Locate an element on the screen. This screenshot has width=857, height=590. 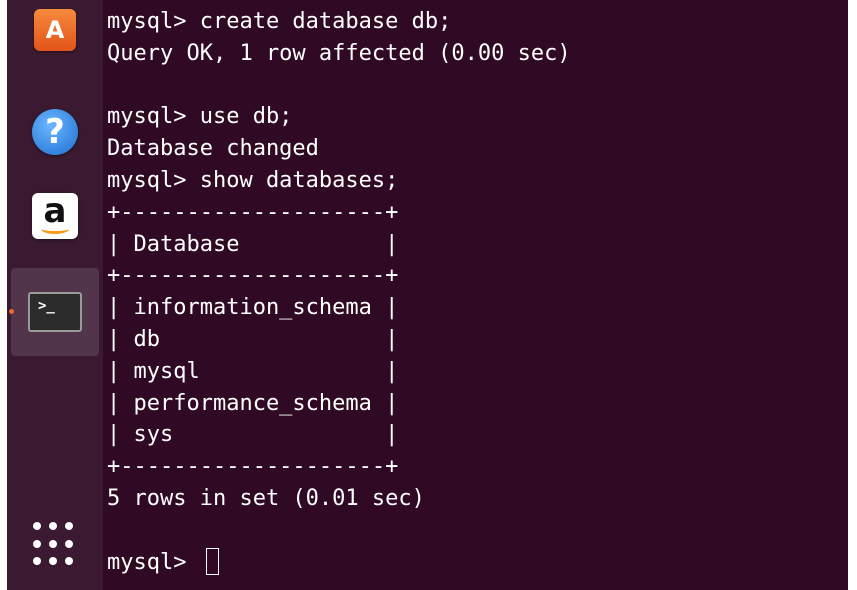
launcher-item-help: ? is located at coordinates (55, 132).